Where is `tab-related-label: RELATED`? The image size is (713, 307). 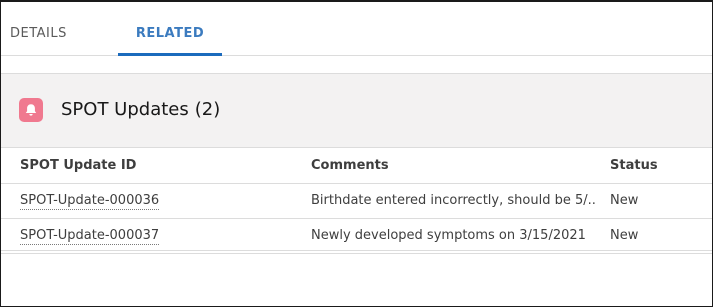 tab-related-label: RELATED is located at coordinates (170, 33).